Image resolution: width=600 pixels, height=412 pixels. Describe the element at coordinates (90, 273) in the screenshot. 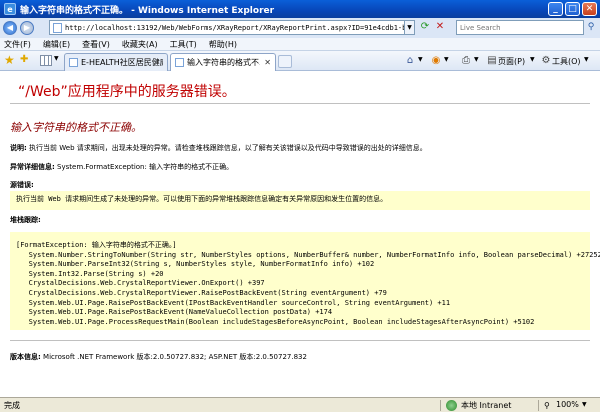

I see `stack-line: System.Int32.Parse(String s) +20` at that location.